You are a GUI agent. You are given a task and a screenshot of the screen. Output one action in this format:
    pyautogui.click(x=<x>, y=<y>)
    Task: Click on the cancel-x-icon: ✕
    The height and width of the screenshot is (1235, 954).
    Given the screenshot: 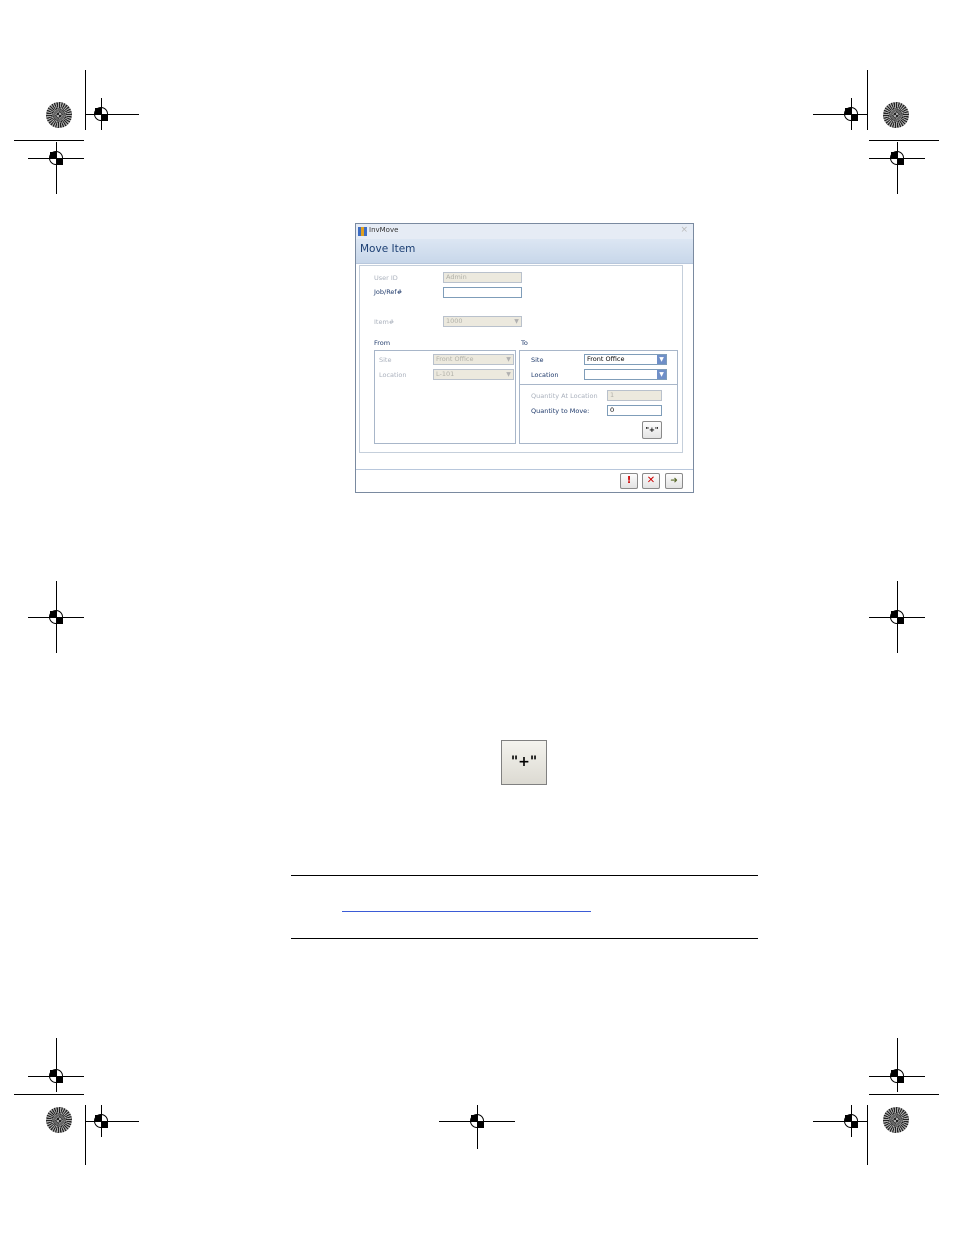 What is the action you would take?
    pyautogui.click(x=651, y=480)
    